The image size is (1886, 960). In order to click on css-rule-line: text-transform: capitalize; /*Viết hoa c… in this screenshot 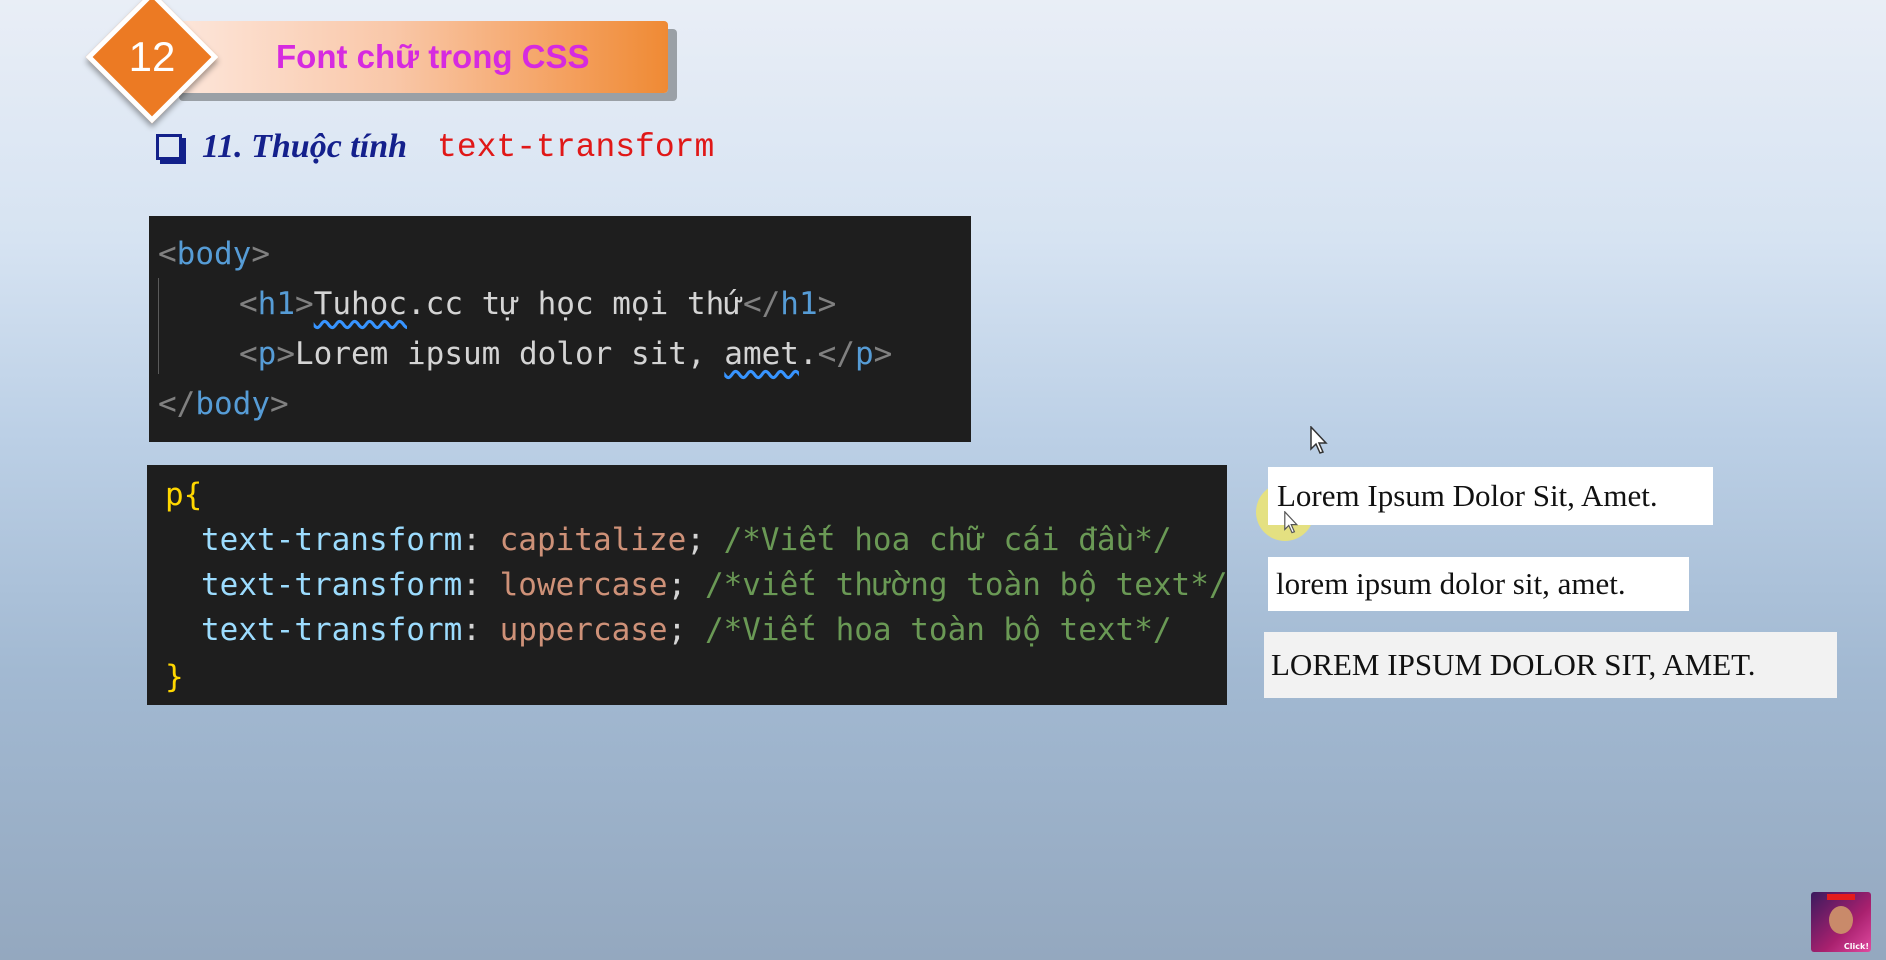, I will do `click(686, 540)`.